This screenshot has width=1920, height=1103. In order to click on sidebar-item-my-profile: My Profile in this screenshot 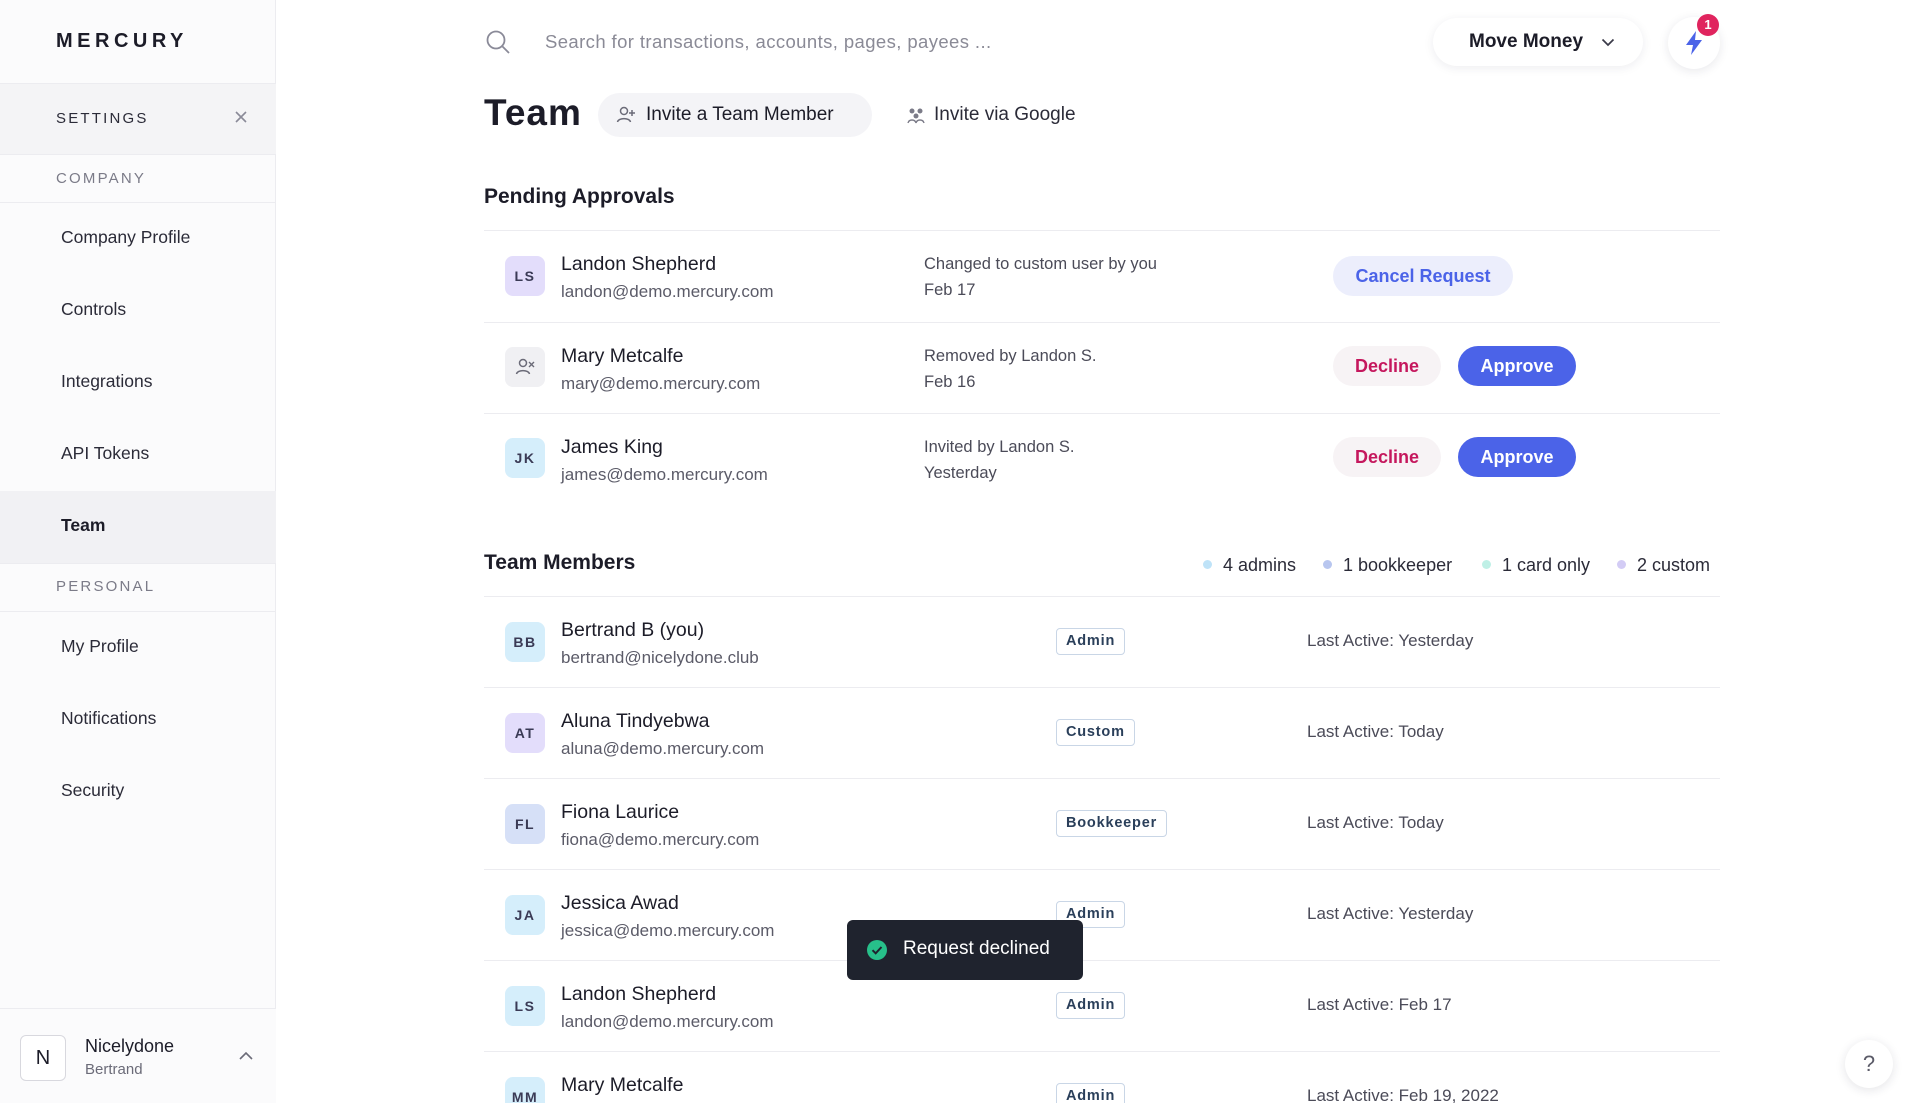, I will do `click(138, 648)`.